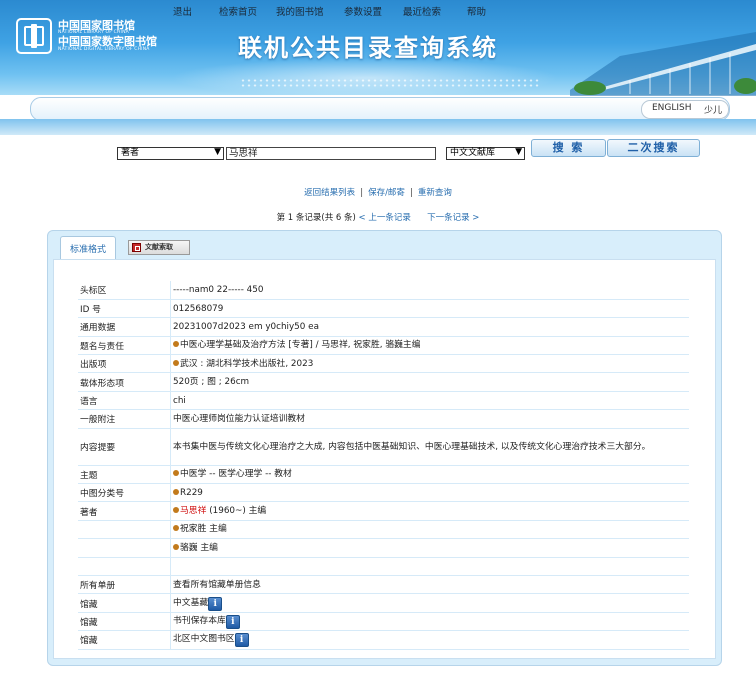 The image size is (756, 673). I want to click on table-row: 馆藏 中文基藏 i, so click(383, 603).